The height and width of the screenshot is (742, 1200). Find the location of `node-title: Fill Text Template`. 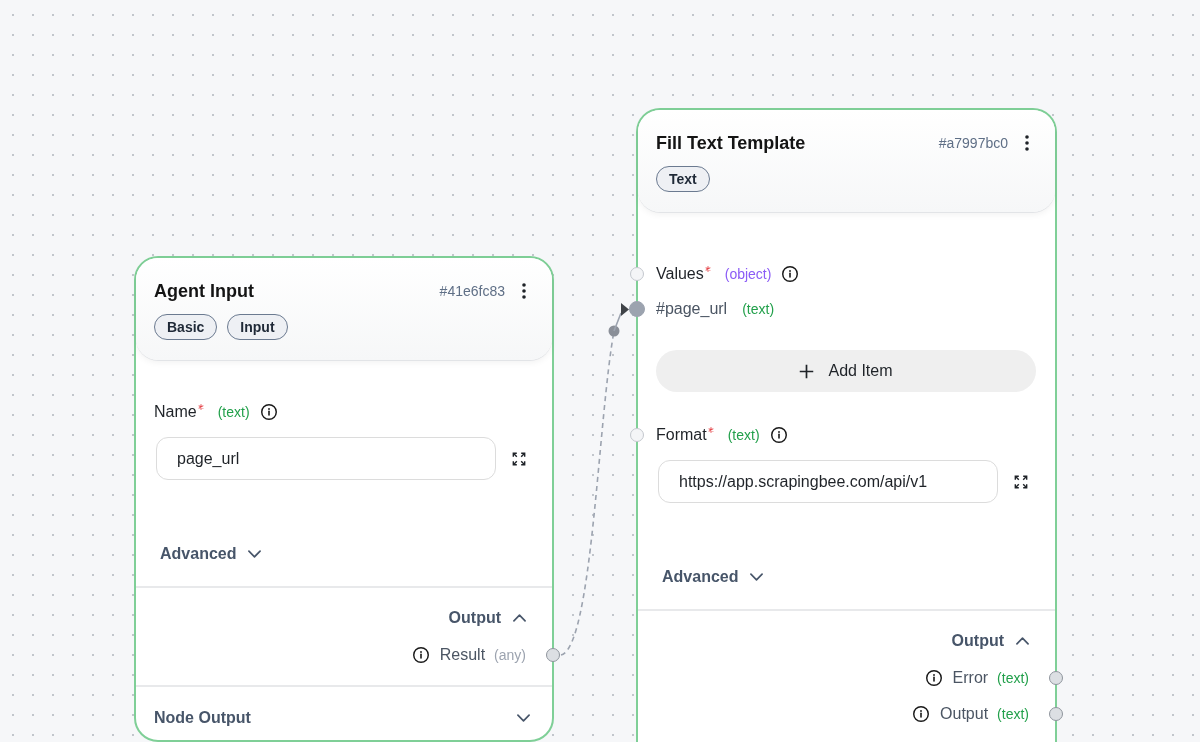

node-title: Fill Text Template is located at coordinates (731, 143).